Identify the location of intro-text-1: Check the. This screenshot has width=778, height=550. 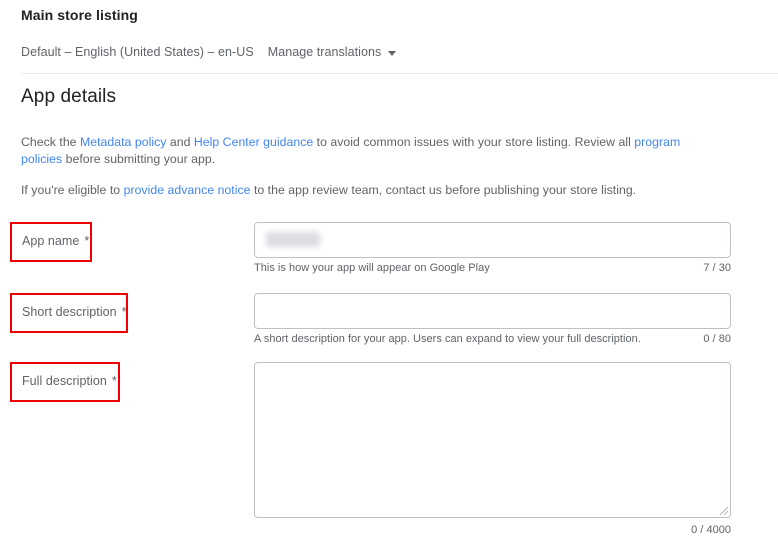
(50, 142).